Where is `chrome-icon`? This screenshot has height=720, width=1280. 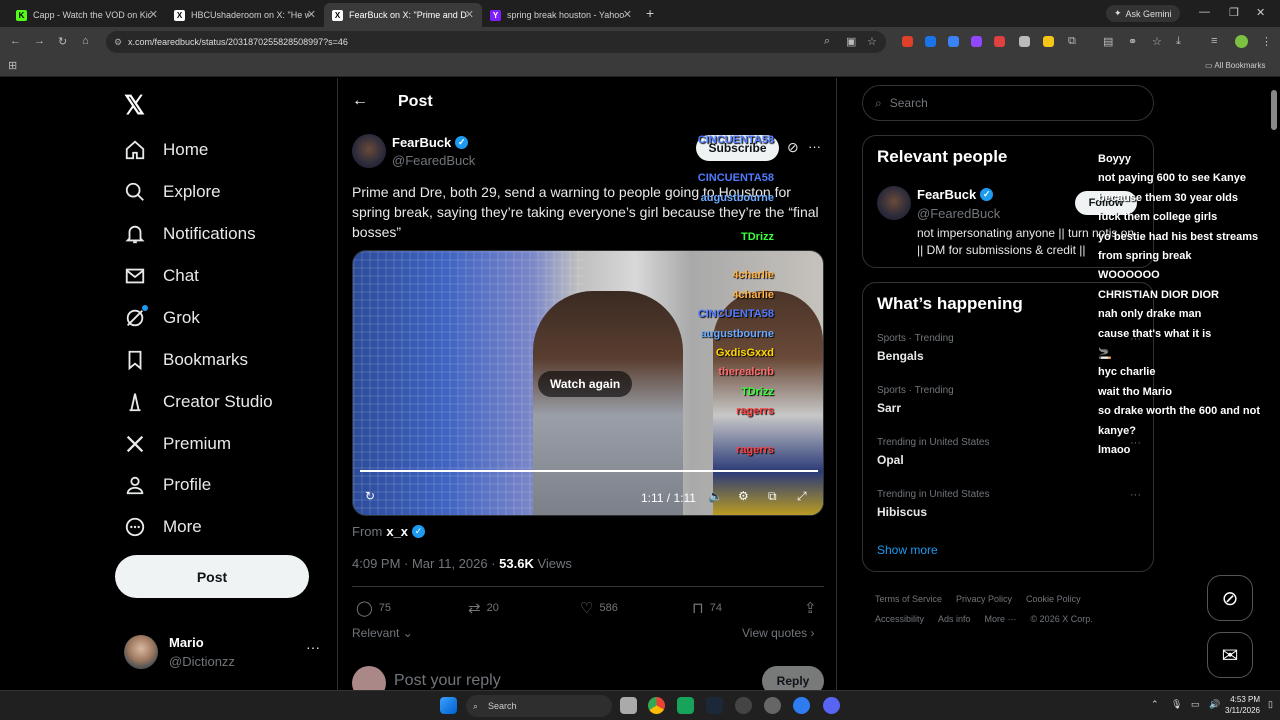 chrome-icon is located at coordinates (656, 705).